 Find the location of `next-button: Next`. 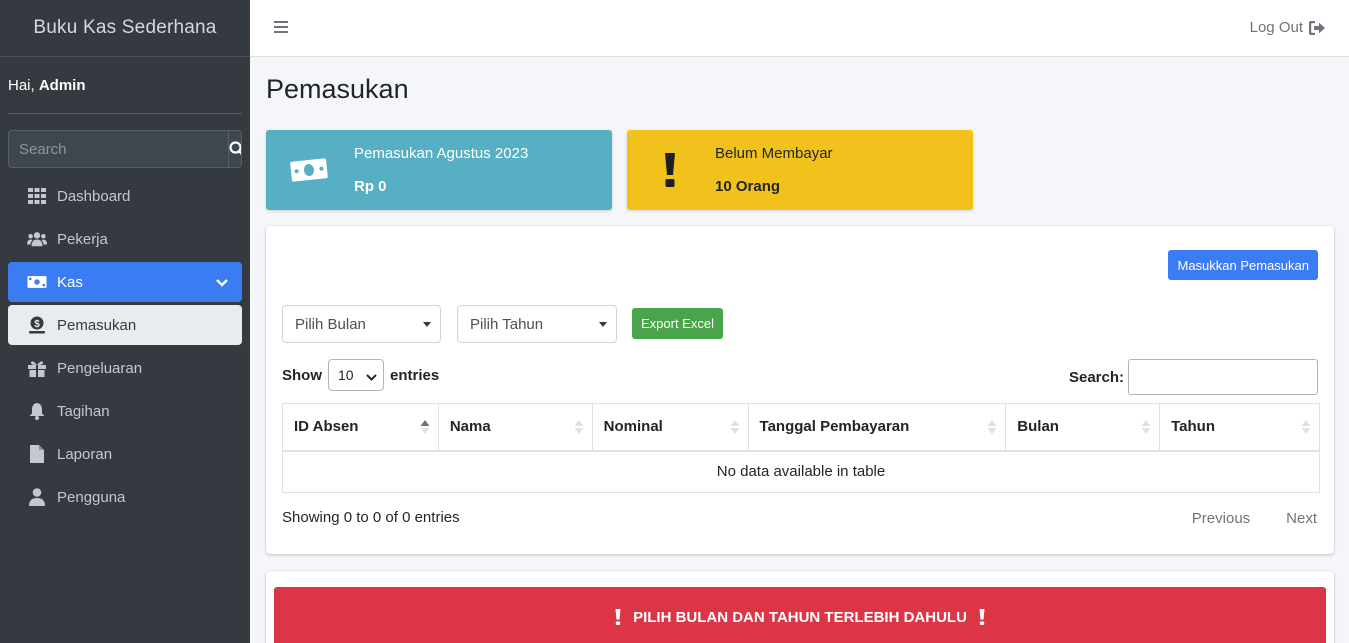

next-button: Next is located at coordinates (1301, 518).